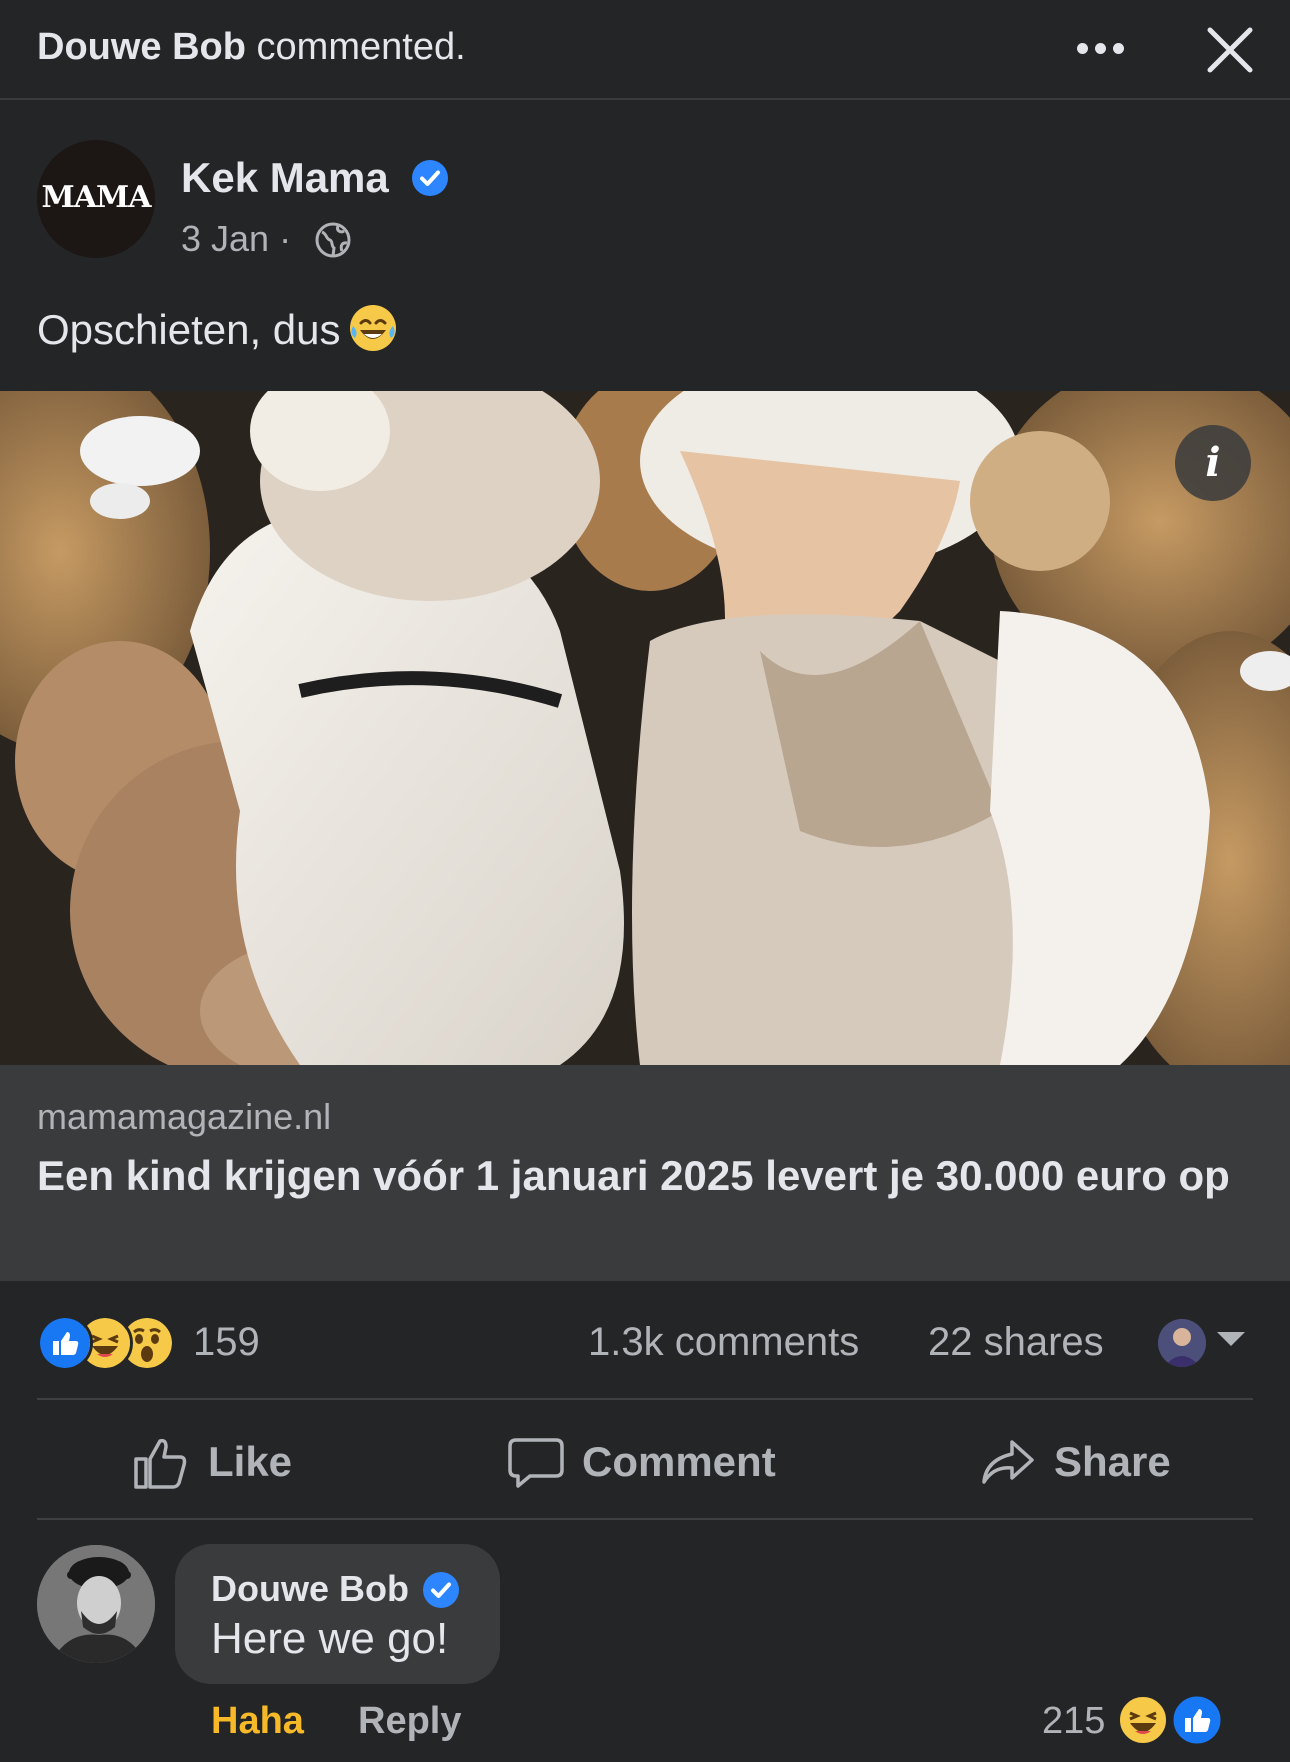 This screenshot has width=1290, height=1762. Describe the element at coordinates (226, 1342) in the screenshot. I see `reactions-count: 159` at that location.